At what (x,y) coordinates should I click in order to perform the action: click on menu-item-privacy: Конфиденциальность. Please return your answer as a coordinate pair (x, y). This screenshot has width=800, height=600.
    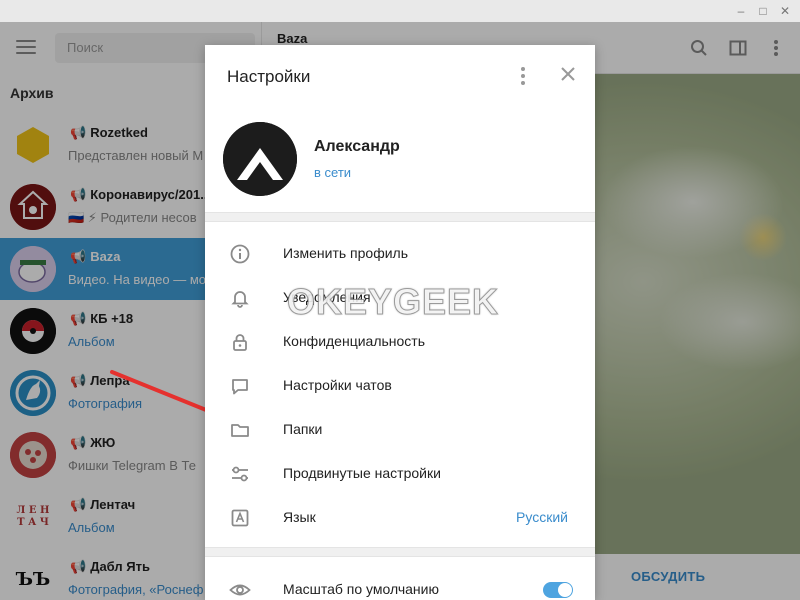
    Looking at the image, I should click on (400, 342).